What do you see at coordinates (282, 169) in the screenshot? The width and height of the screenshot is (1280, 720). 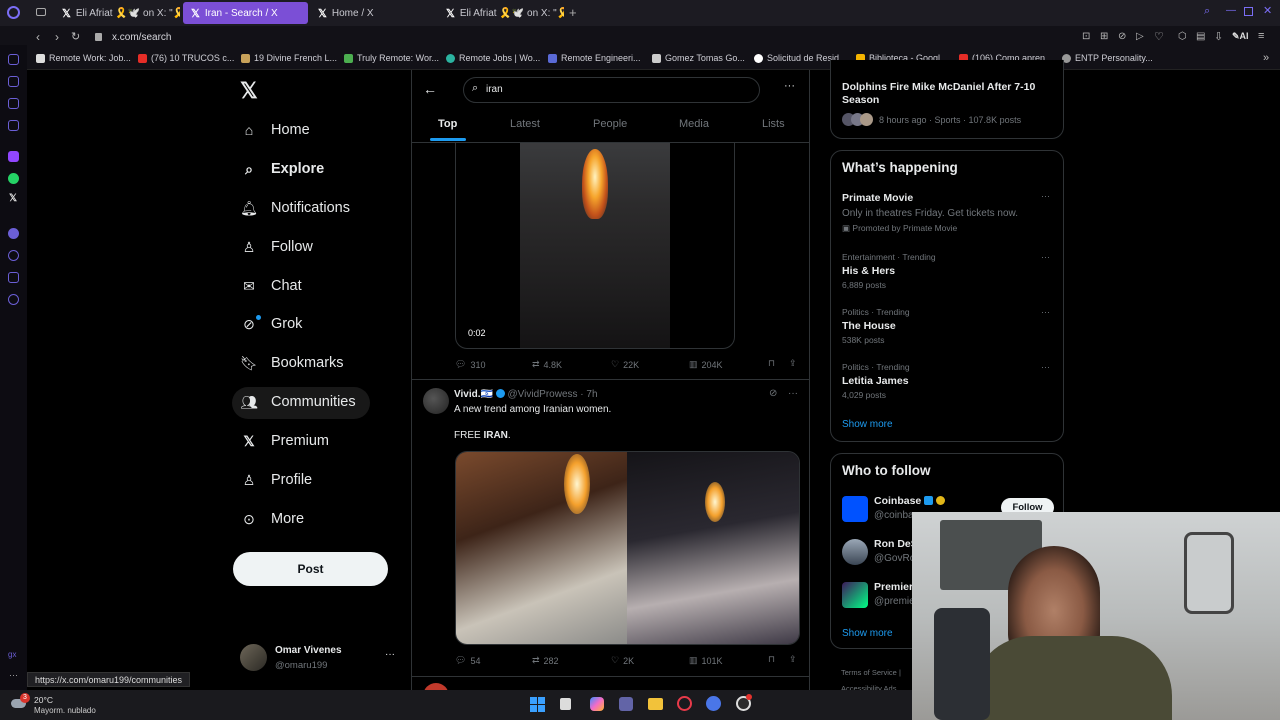 I see `nav-explore: ⌕ Explore` at bounding box center [282, 169].